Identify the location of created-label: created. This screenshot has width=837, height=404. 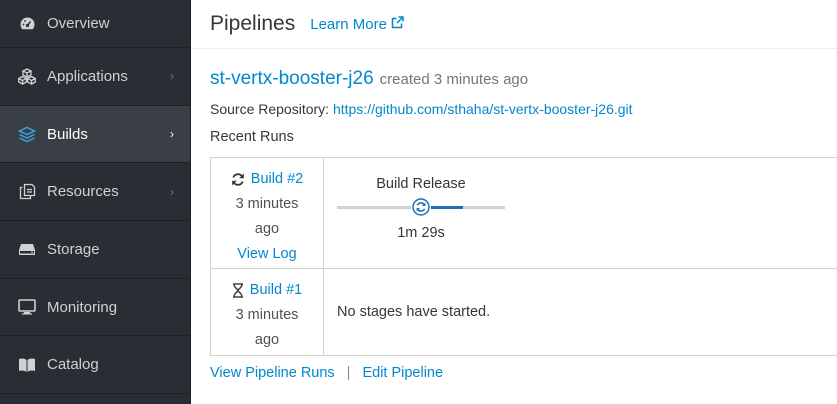
(404, 79).